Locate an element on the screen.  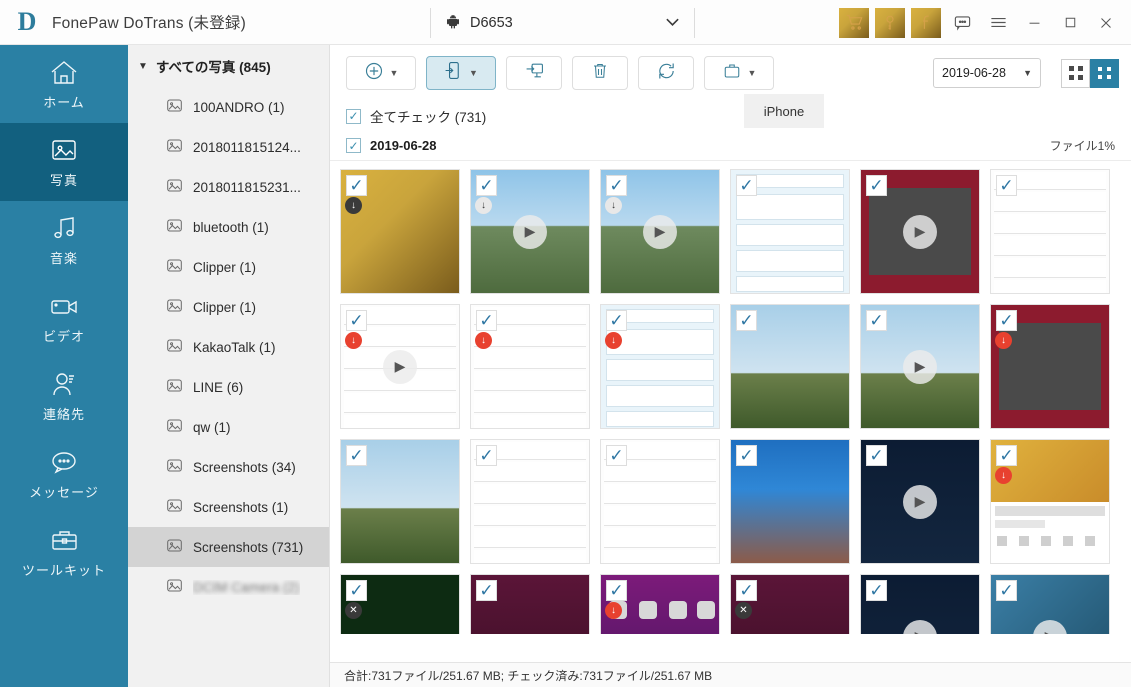
date-filter-select: 2019-06-28 ▼ is located at coordinates (987, 73).